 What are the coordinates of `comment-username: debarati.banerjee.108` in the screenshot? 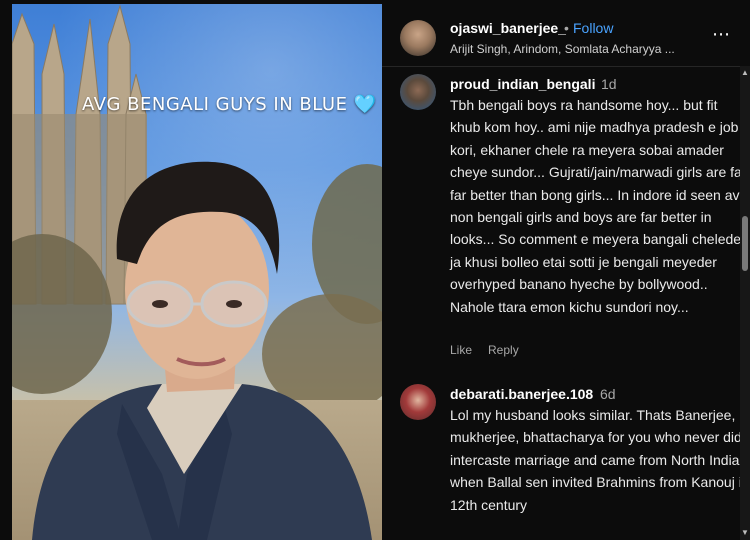 It's located at (521, 394).